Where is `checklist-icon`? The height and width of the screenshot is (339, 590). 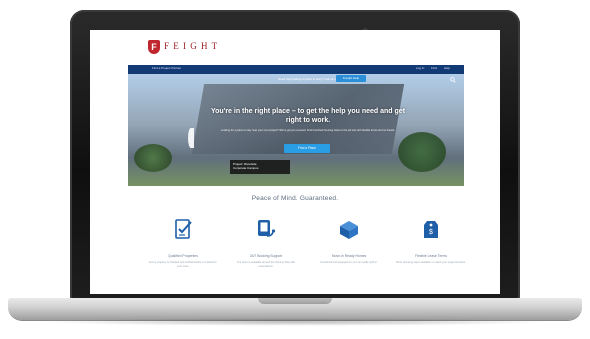 checklist-icon is located at coordinates (183, 229).